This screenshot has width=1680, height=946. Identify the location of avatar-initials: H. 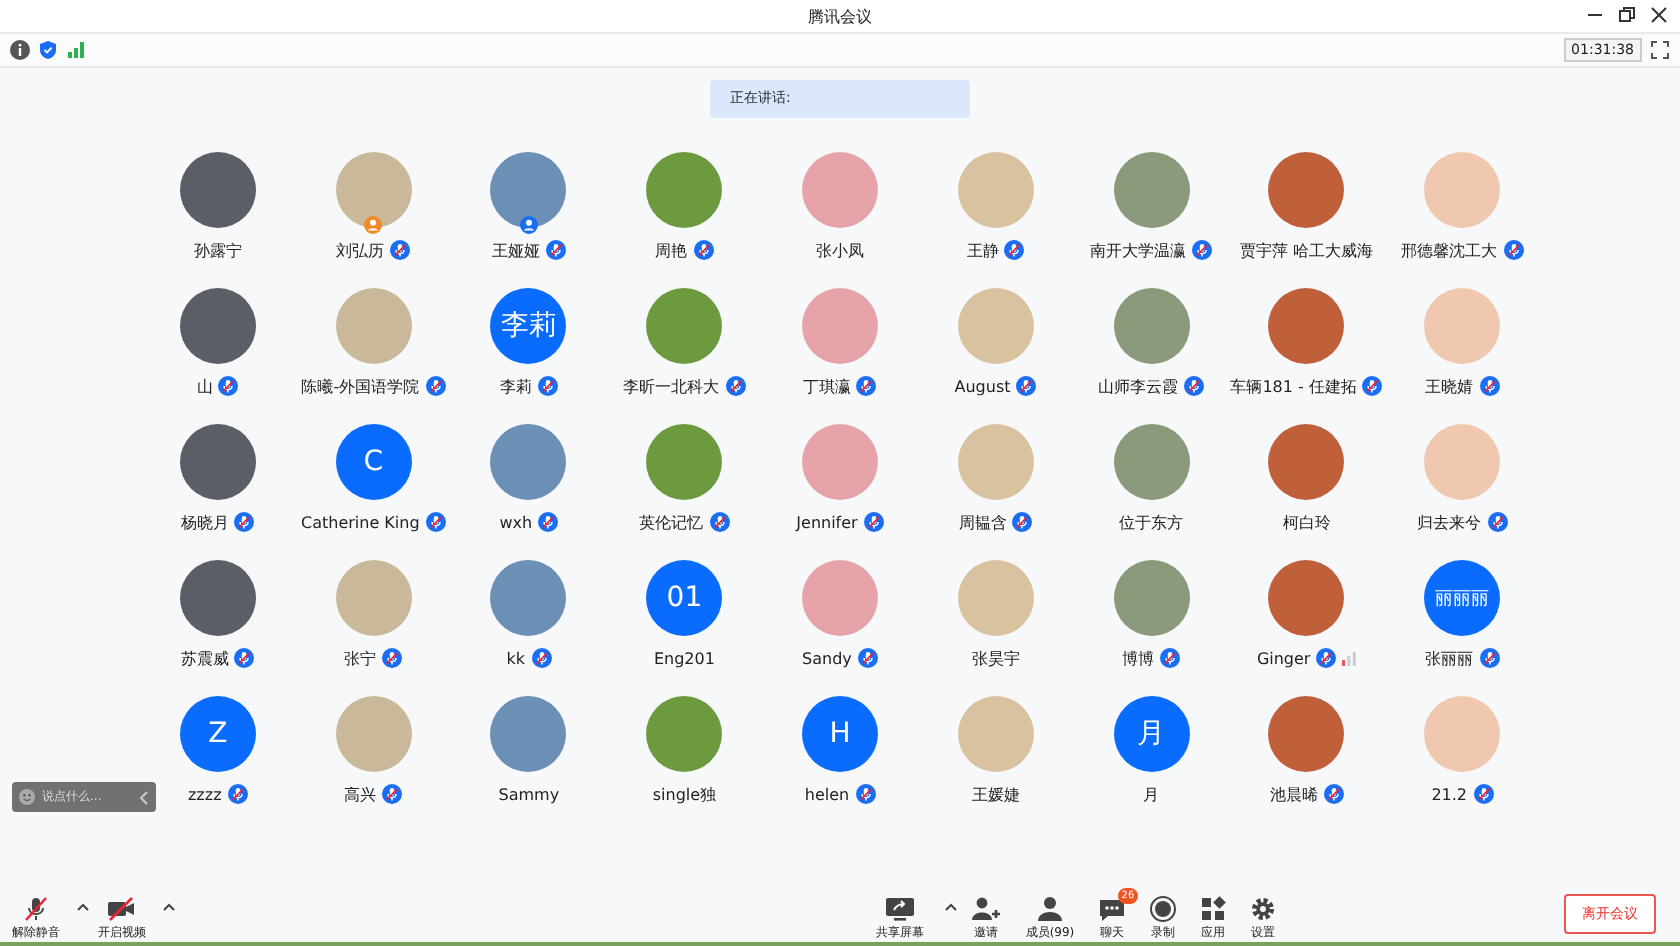
(839, 734).